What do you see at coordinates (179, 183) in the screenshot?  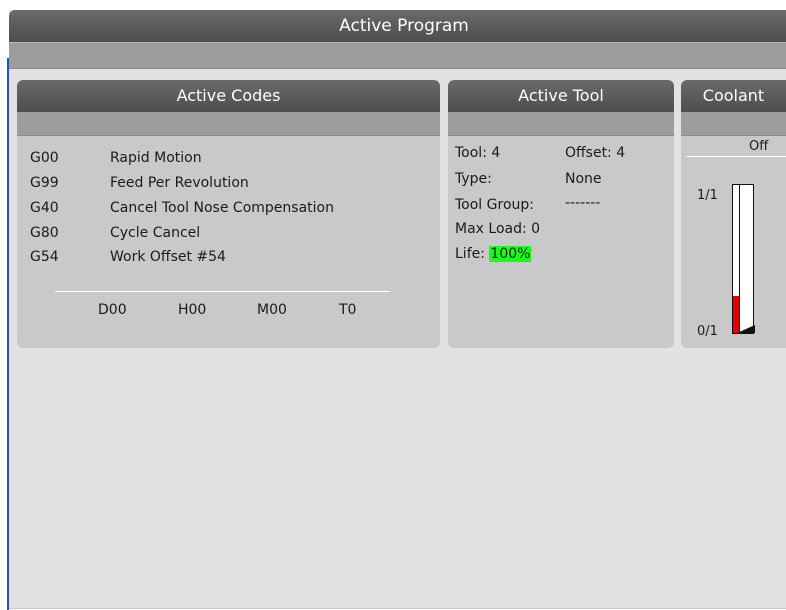 I see `code-desc: Feed Per Revolution` at bounding box center [179, 183].